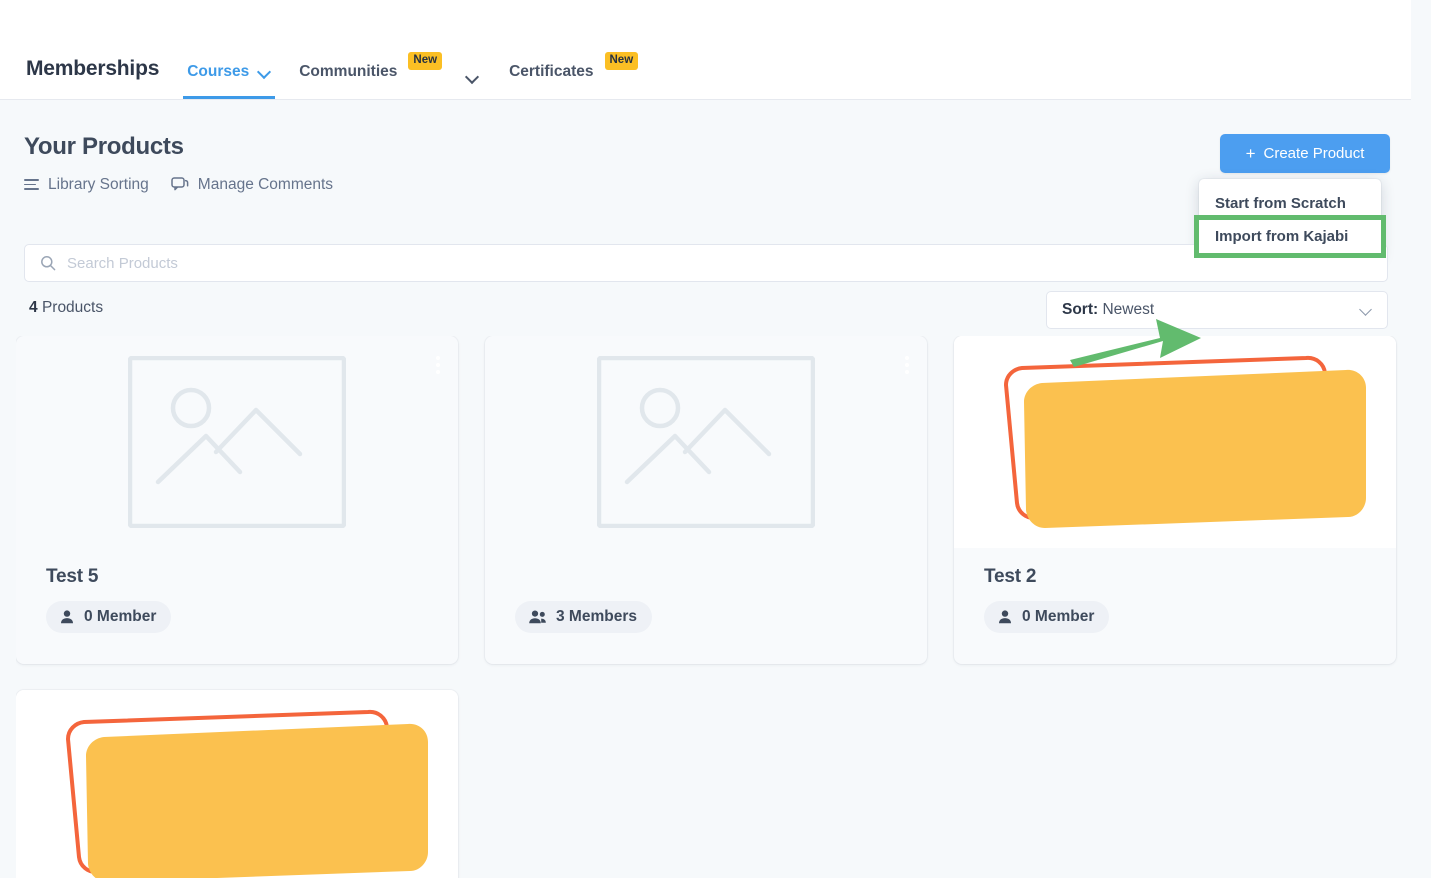 The width and height of the screenshot is (1431, 878). I want to click on list-controls: 4 Products Sort: Newest, so click(706, 311).